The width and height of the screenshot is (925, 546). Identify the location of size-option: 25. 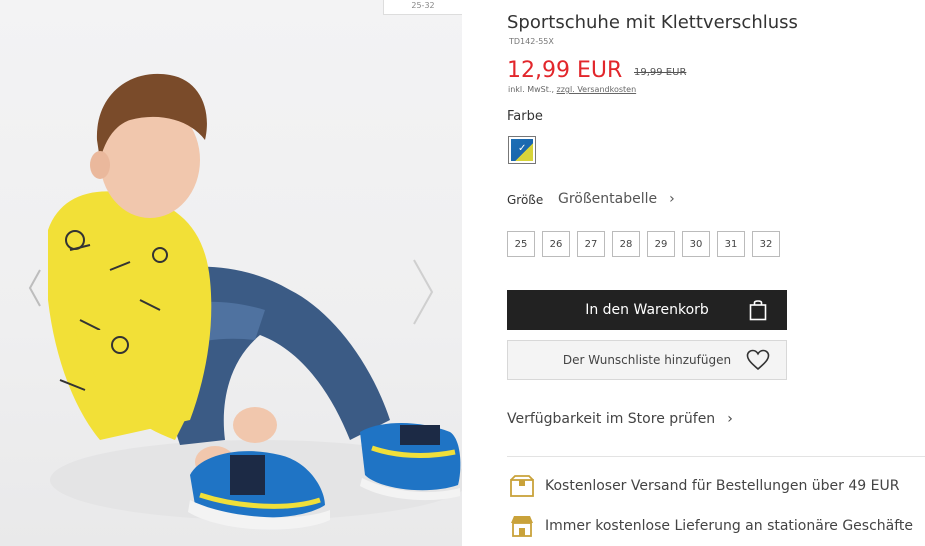
(521, 244).